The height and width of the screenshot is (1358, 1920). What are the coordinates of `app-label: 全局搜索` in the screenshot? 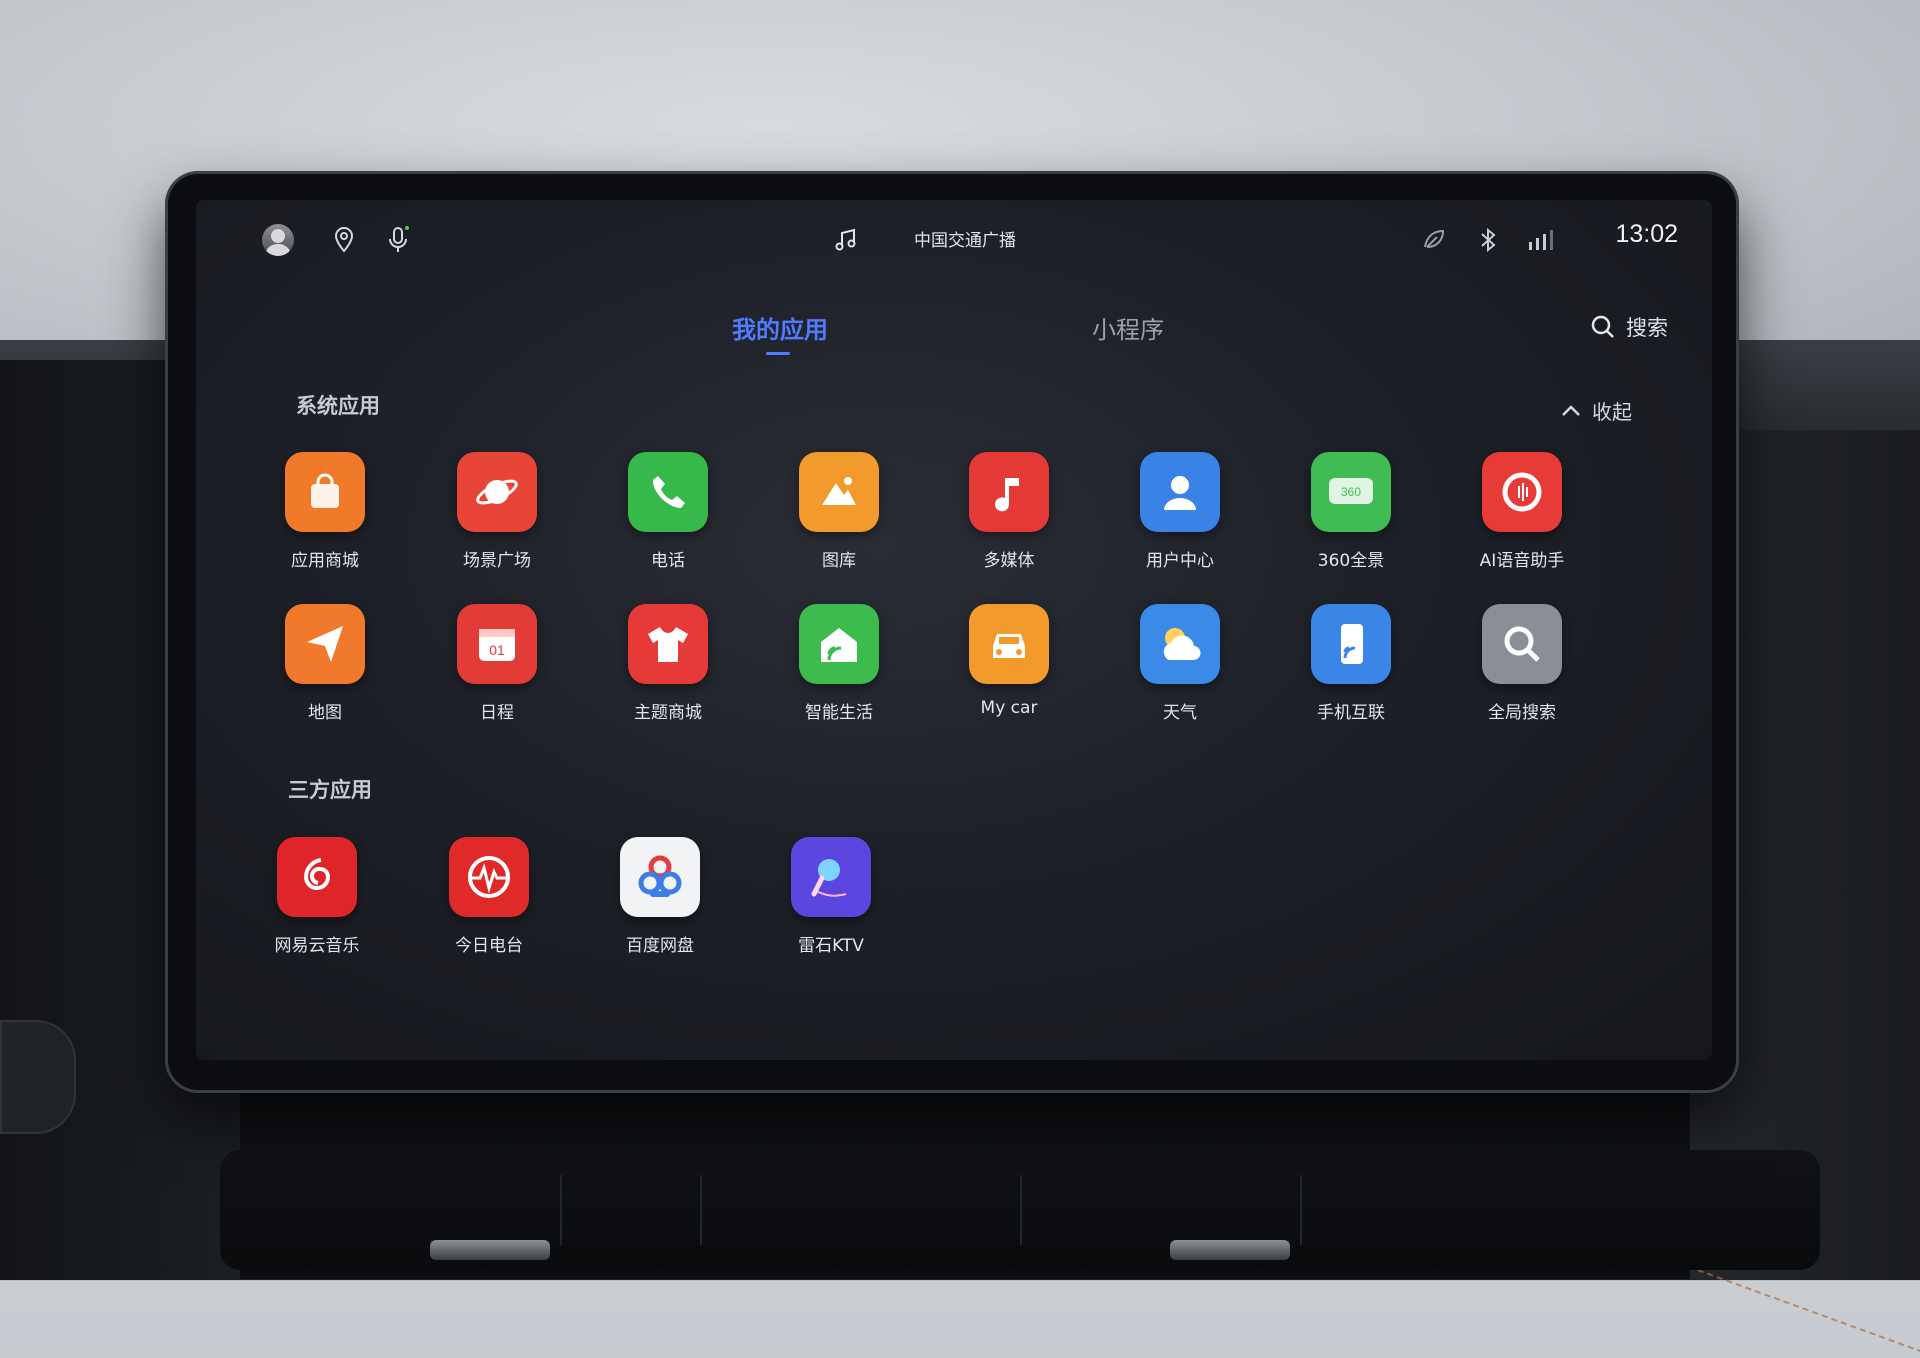 It's located at (1522, 713).